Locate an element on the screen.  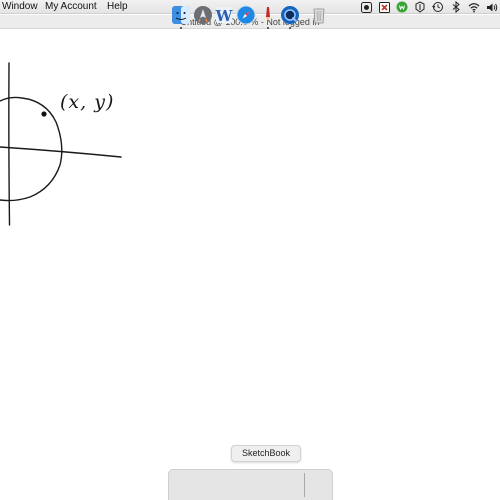
svg-text: W is located at coordinates (224, 16).